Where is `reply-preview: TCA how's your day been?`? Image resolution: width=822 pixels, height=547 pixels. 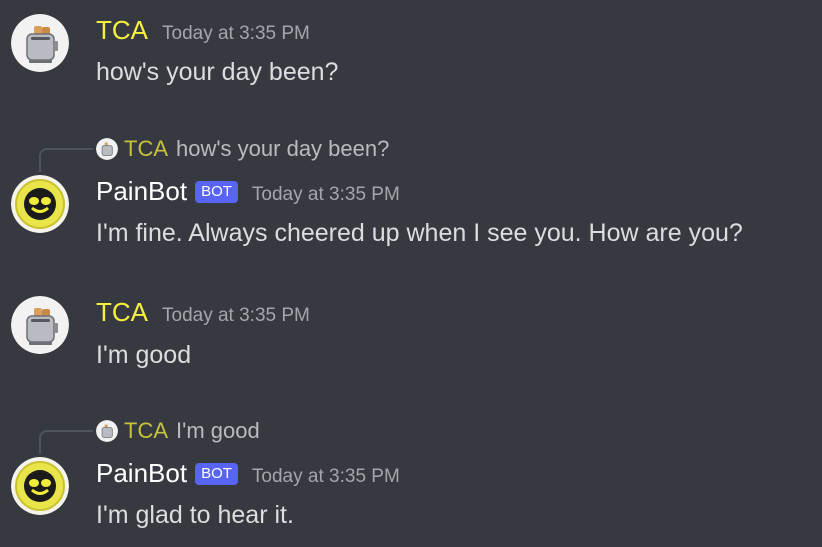 reply-preview: TCA how's your day been? is located at coordinates (242, 149).